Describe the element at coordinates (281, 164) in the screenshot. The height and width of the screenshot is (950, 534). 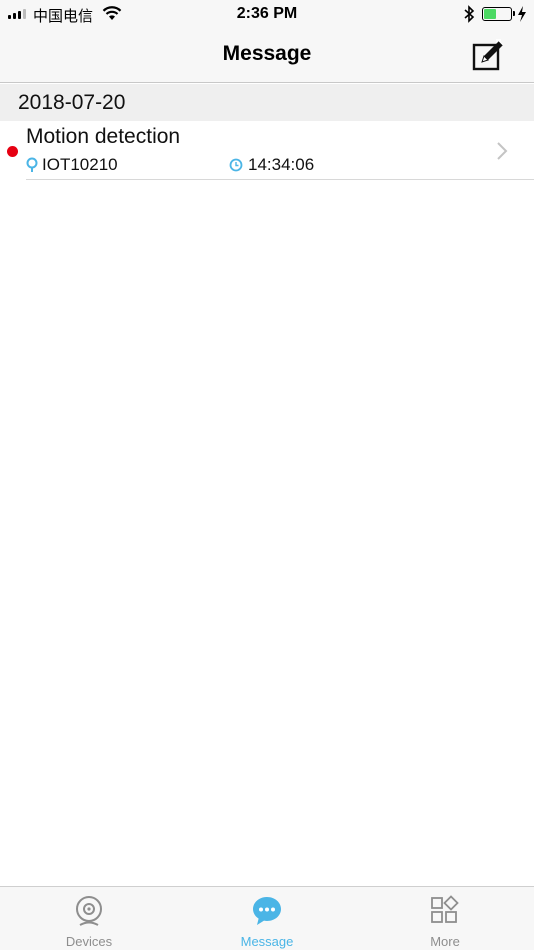
I see `message-time: 14:34:06` at that location.